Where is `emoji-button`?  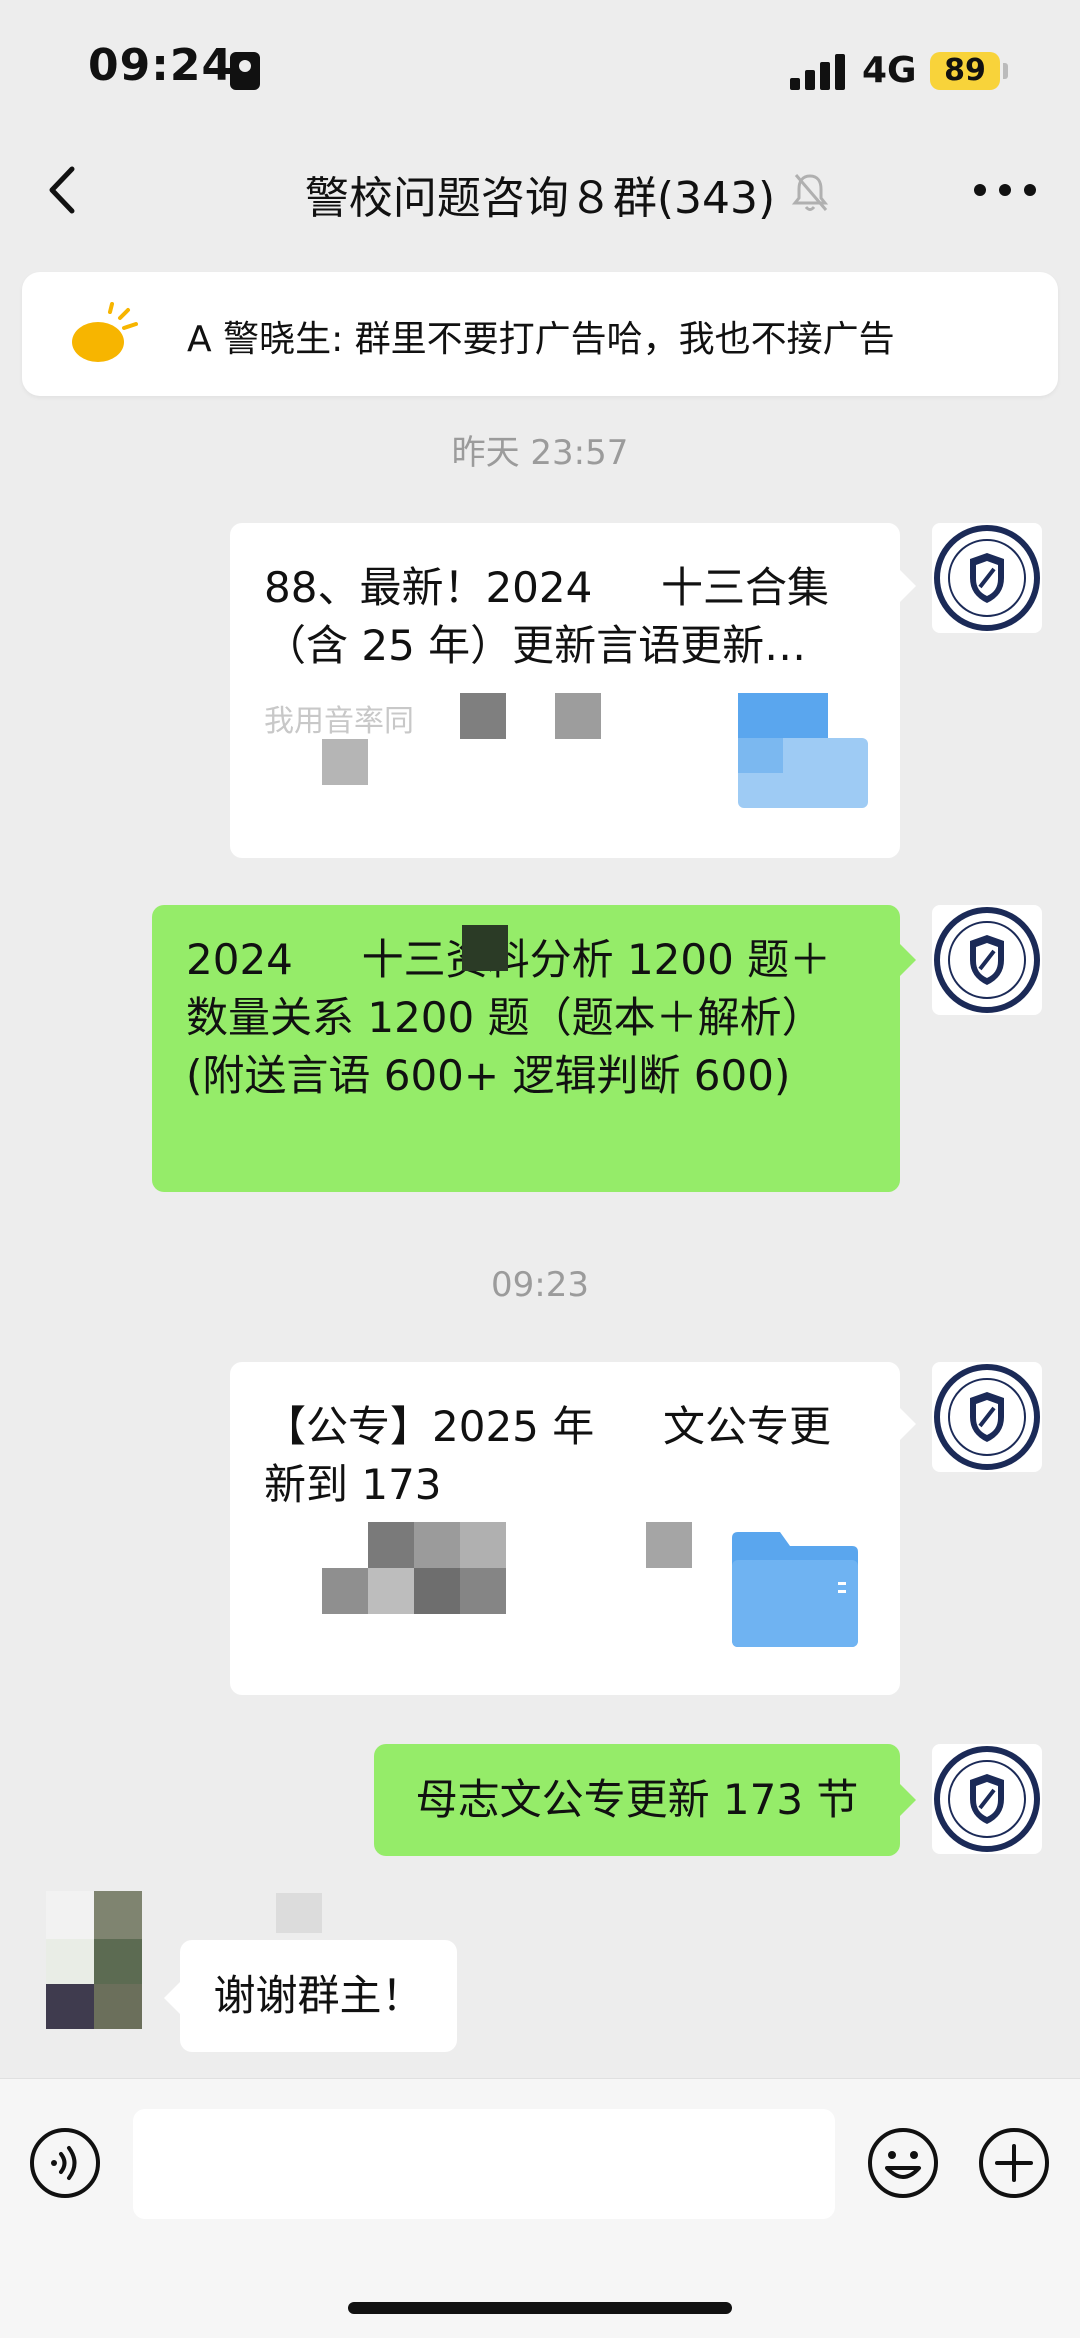
emoji-button is located at coordinates (903, 2163).